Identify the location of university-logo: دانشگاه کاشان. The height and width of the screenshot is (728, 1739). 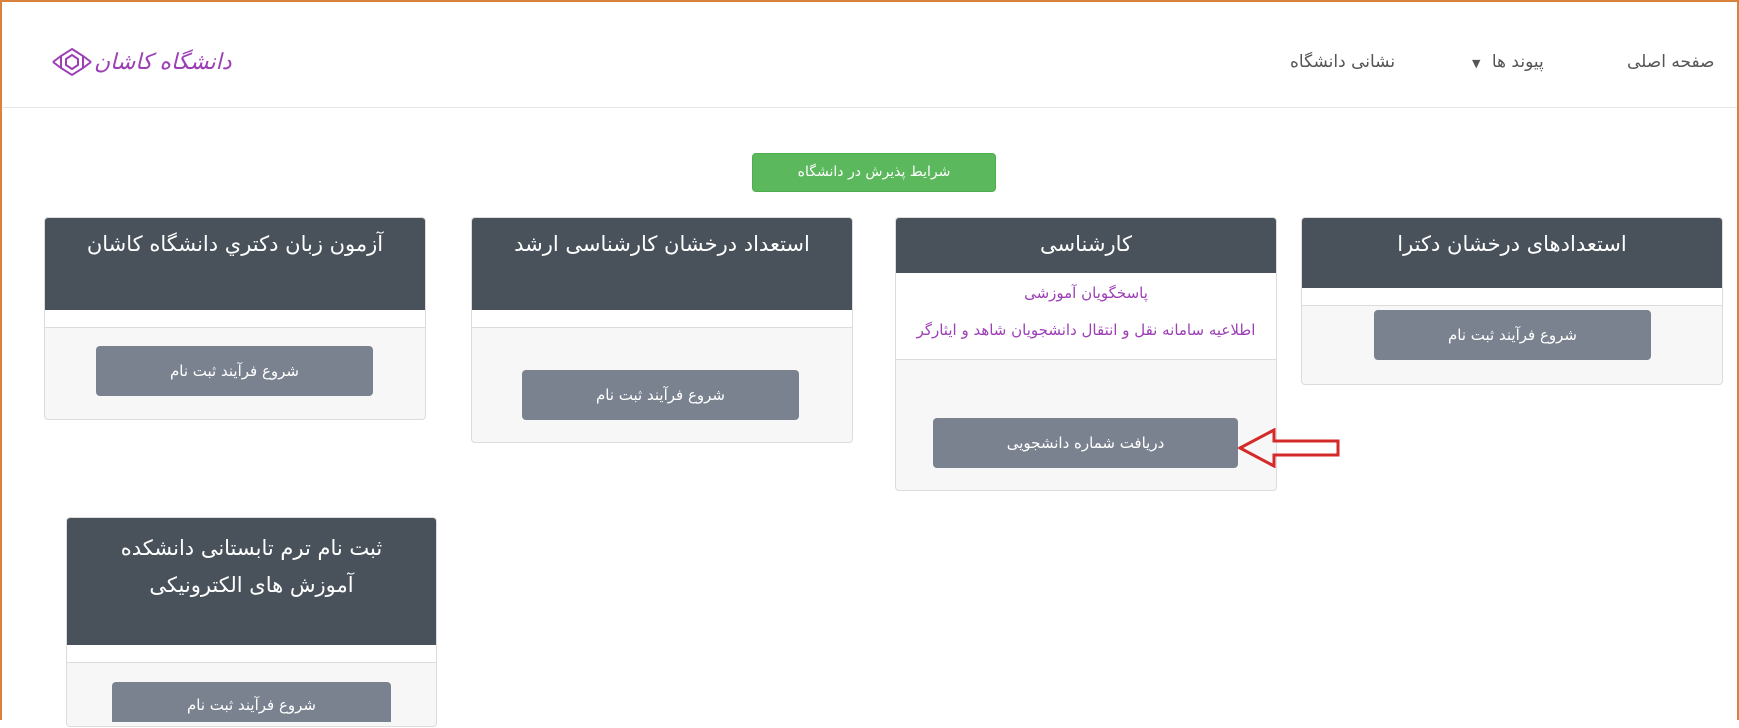
(154, 62).